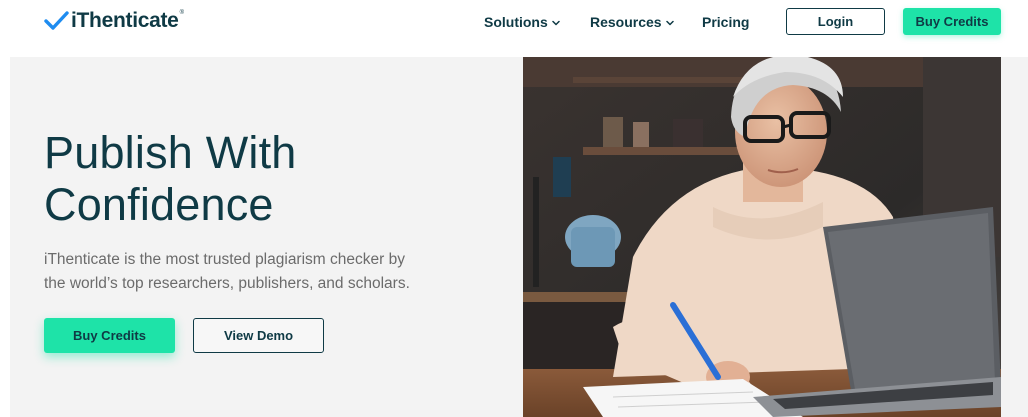  I want to click on hero-title-line-1: Publish With, so click(170, 152).